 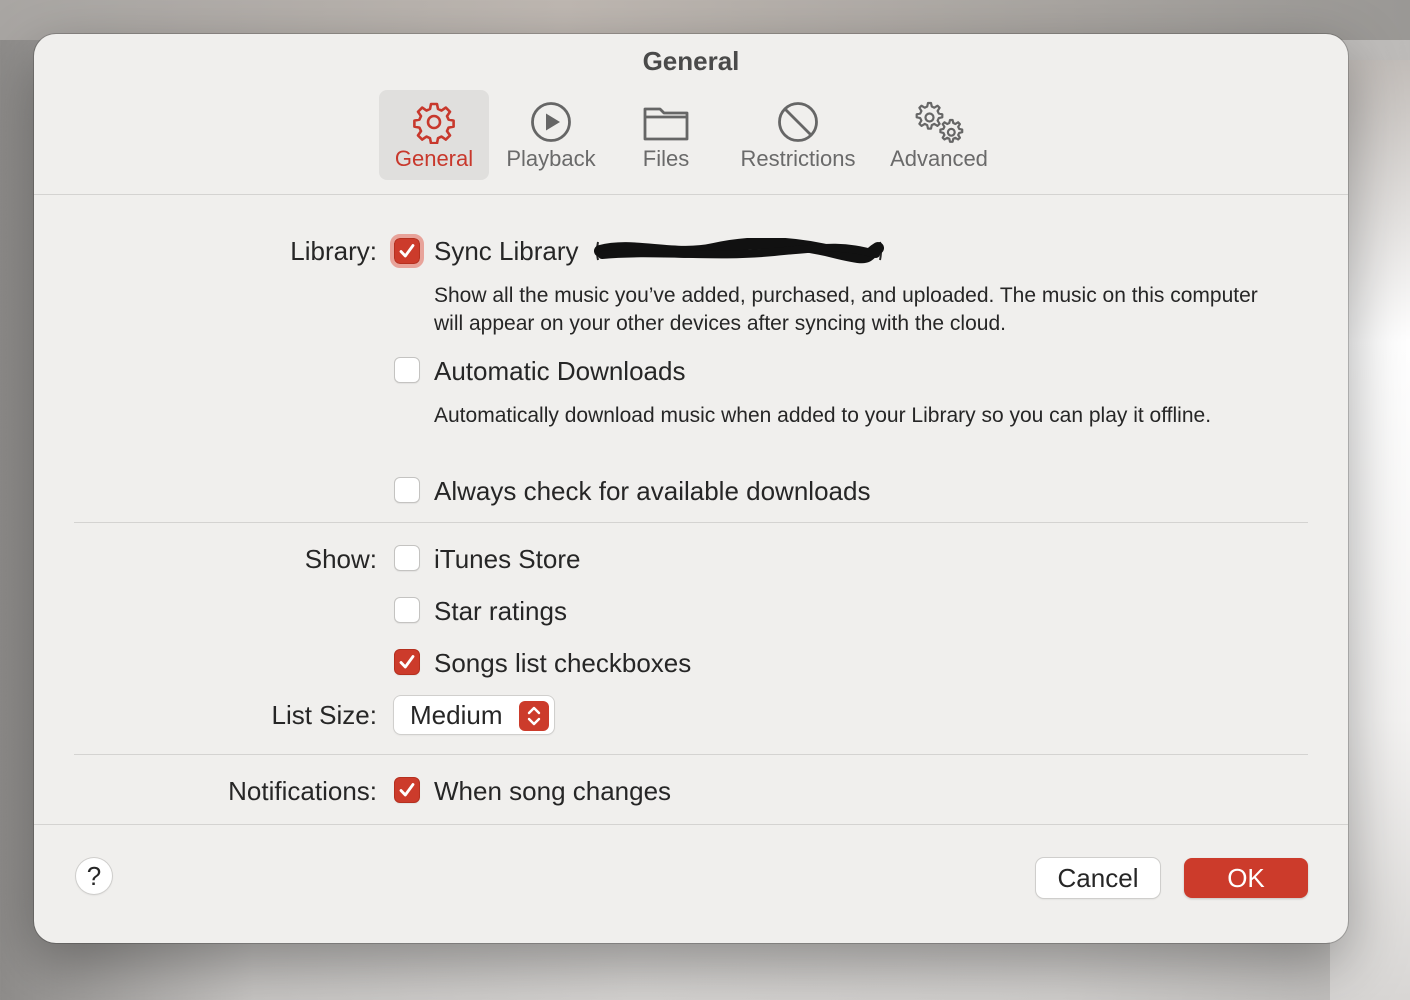 What do you see at coordinates (1098, 878) in the screenshot?
I see `cancel-button: Cancel` at bounding box center [1098, 878].